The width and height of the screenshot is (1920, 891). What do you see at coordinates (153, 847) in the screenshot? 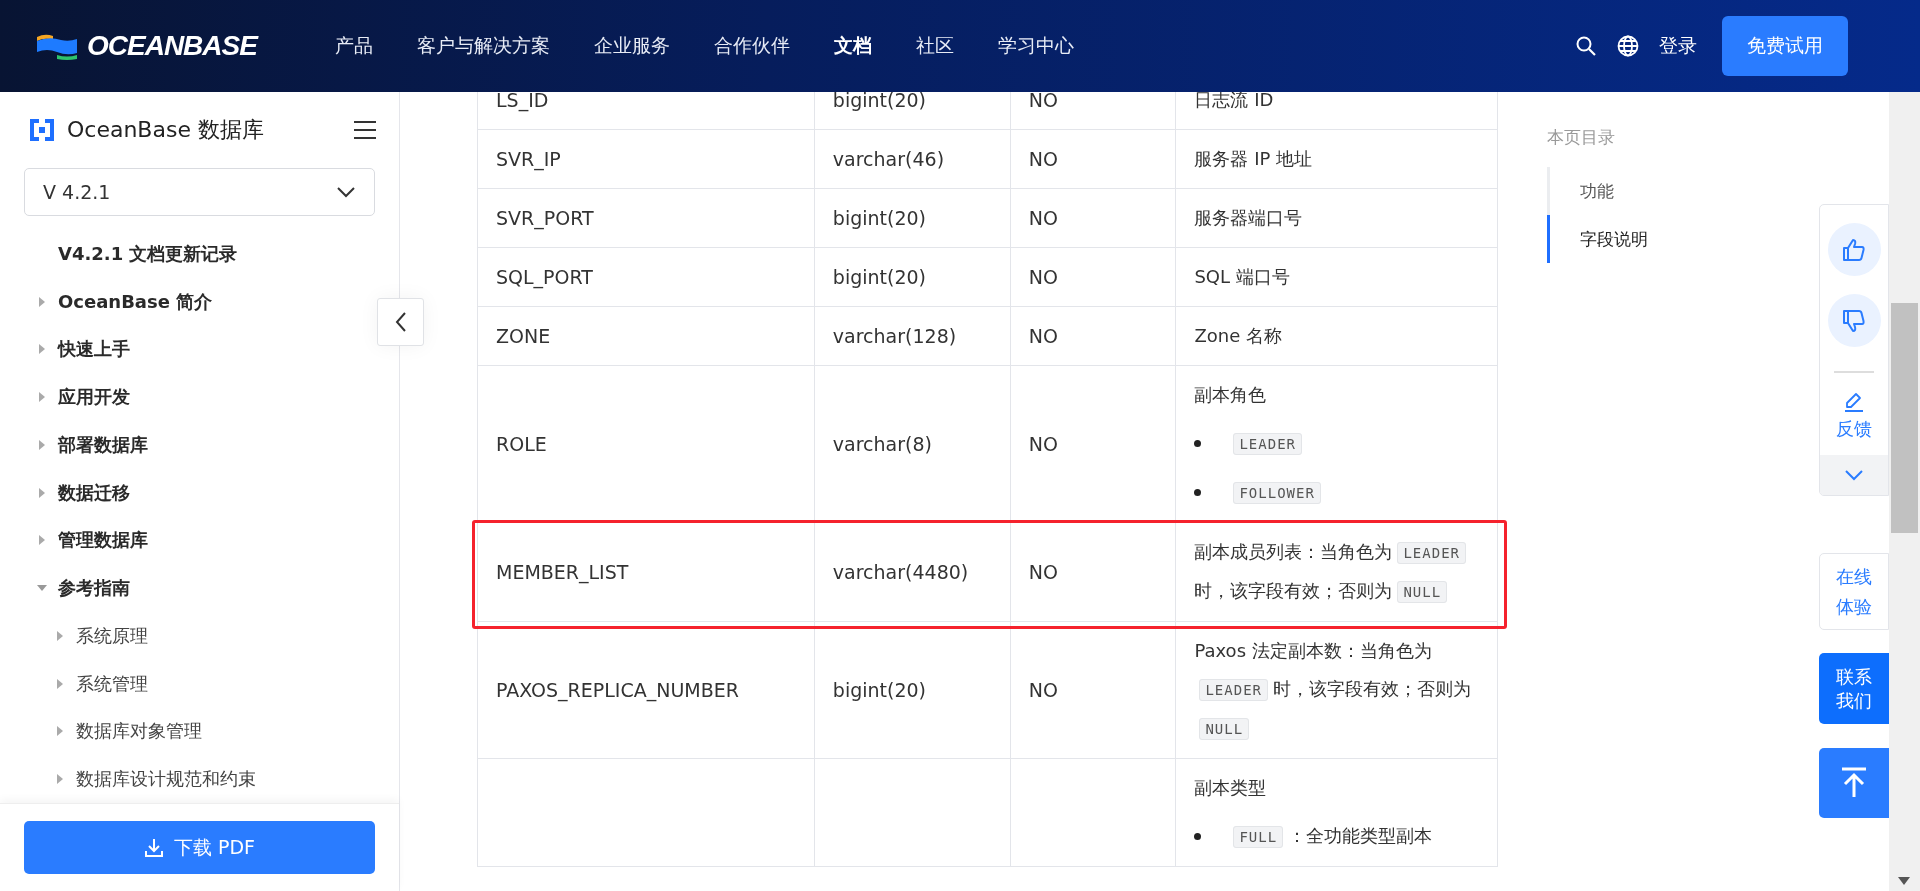
I see `download-icon` at bounding box center [153, 847].